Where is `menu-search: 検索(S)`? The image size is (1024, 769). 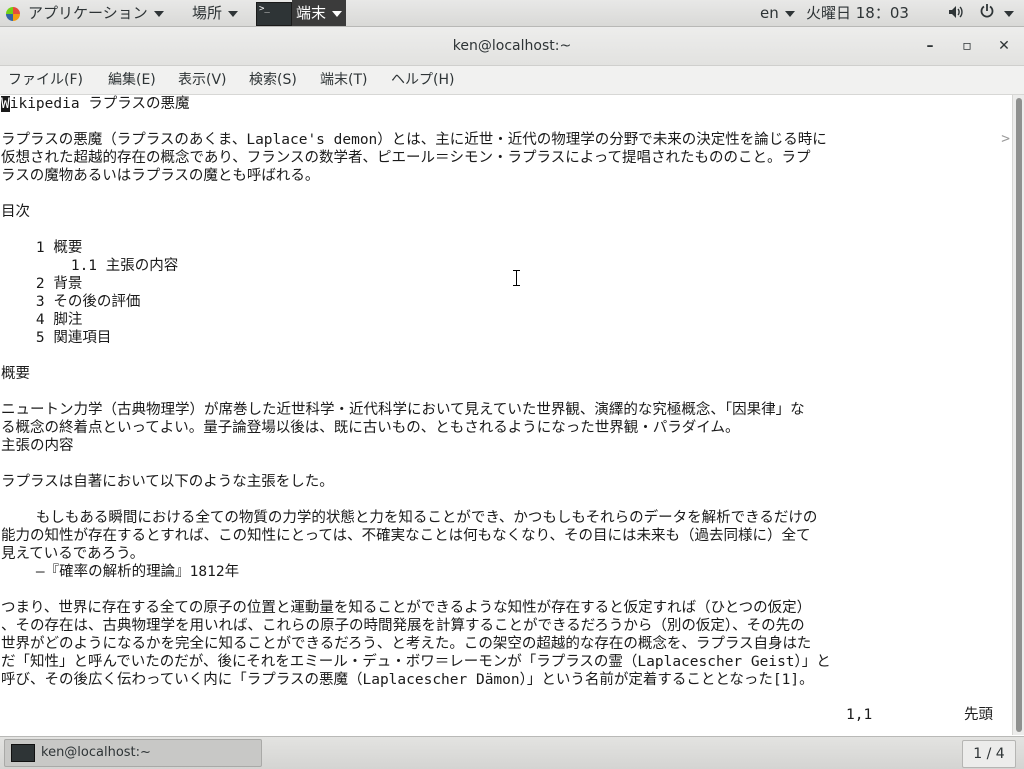
menu-search: 検索(S) is located at coordinates (273, 80).